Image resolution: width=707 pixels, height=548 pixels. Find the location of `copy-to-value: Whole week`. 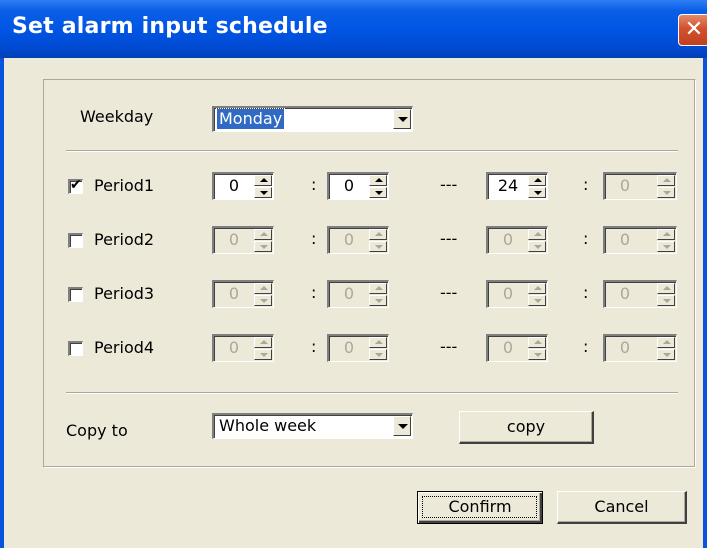

copy-to-value: Whole week is located at coordinates (268, 425).